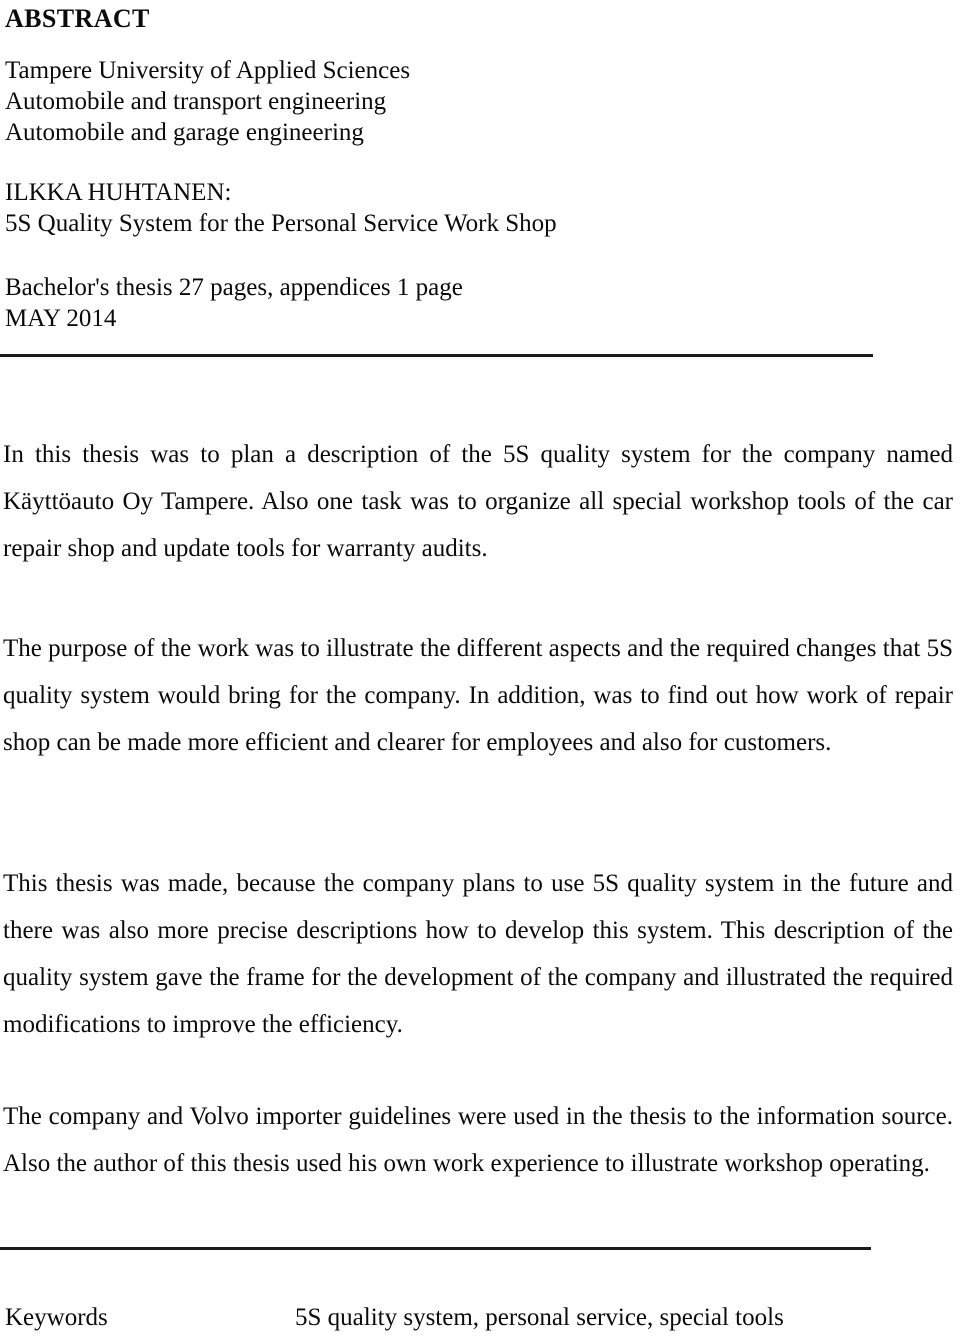 The height and width of the screenshot is (1341, 960). I want to click on institution-program: Automobile and transport engineering, so click(196, 101).